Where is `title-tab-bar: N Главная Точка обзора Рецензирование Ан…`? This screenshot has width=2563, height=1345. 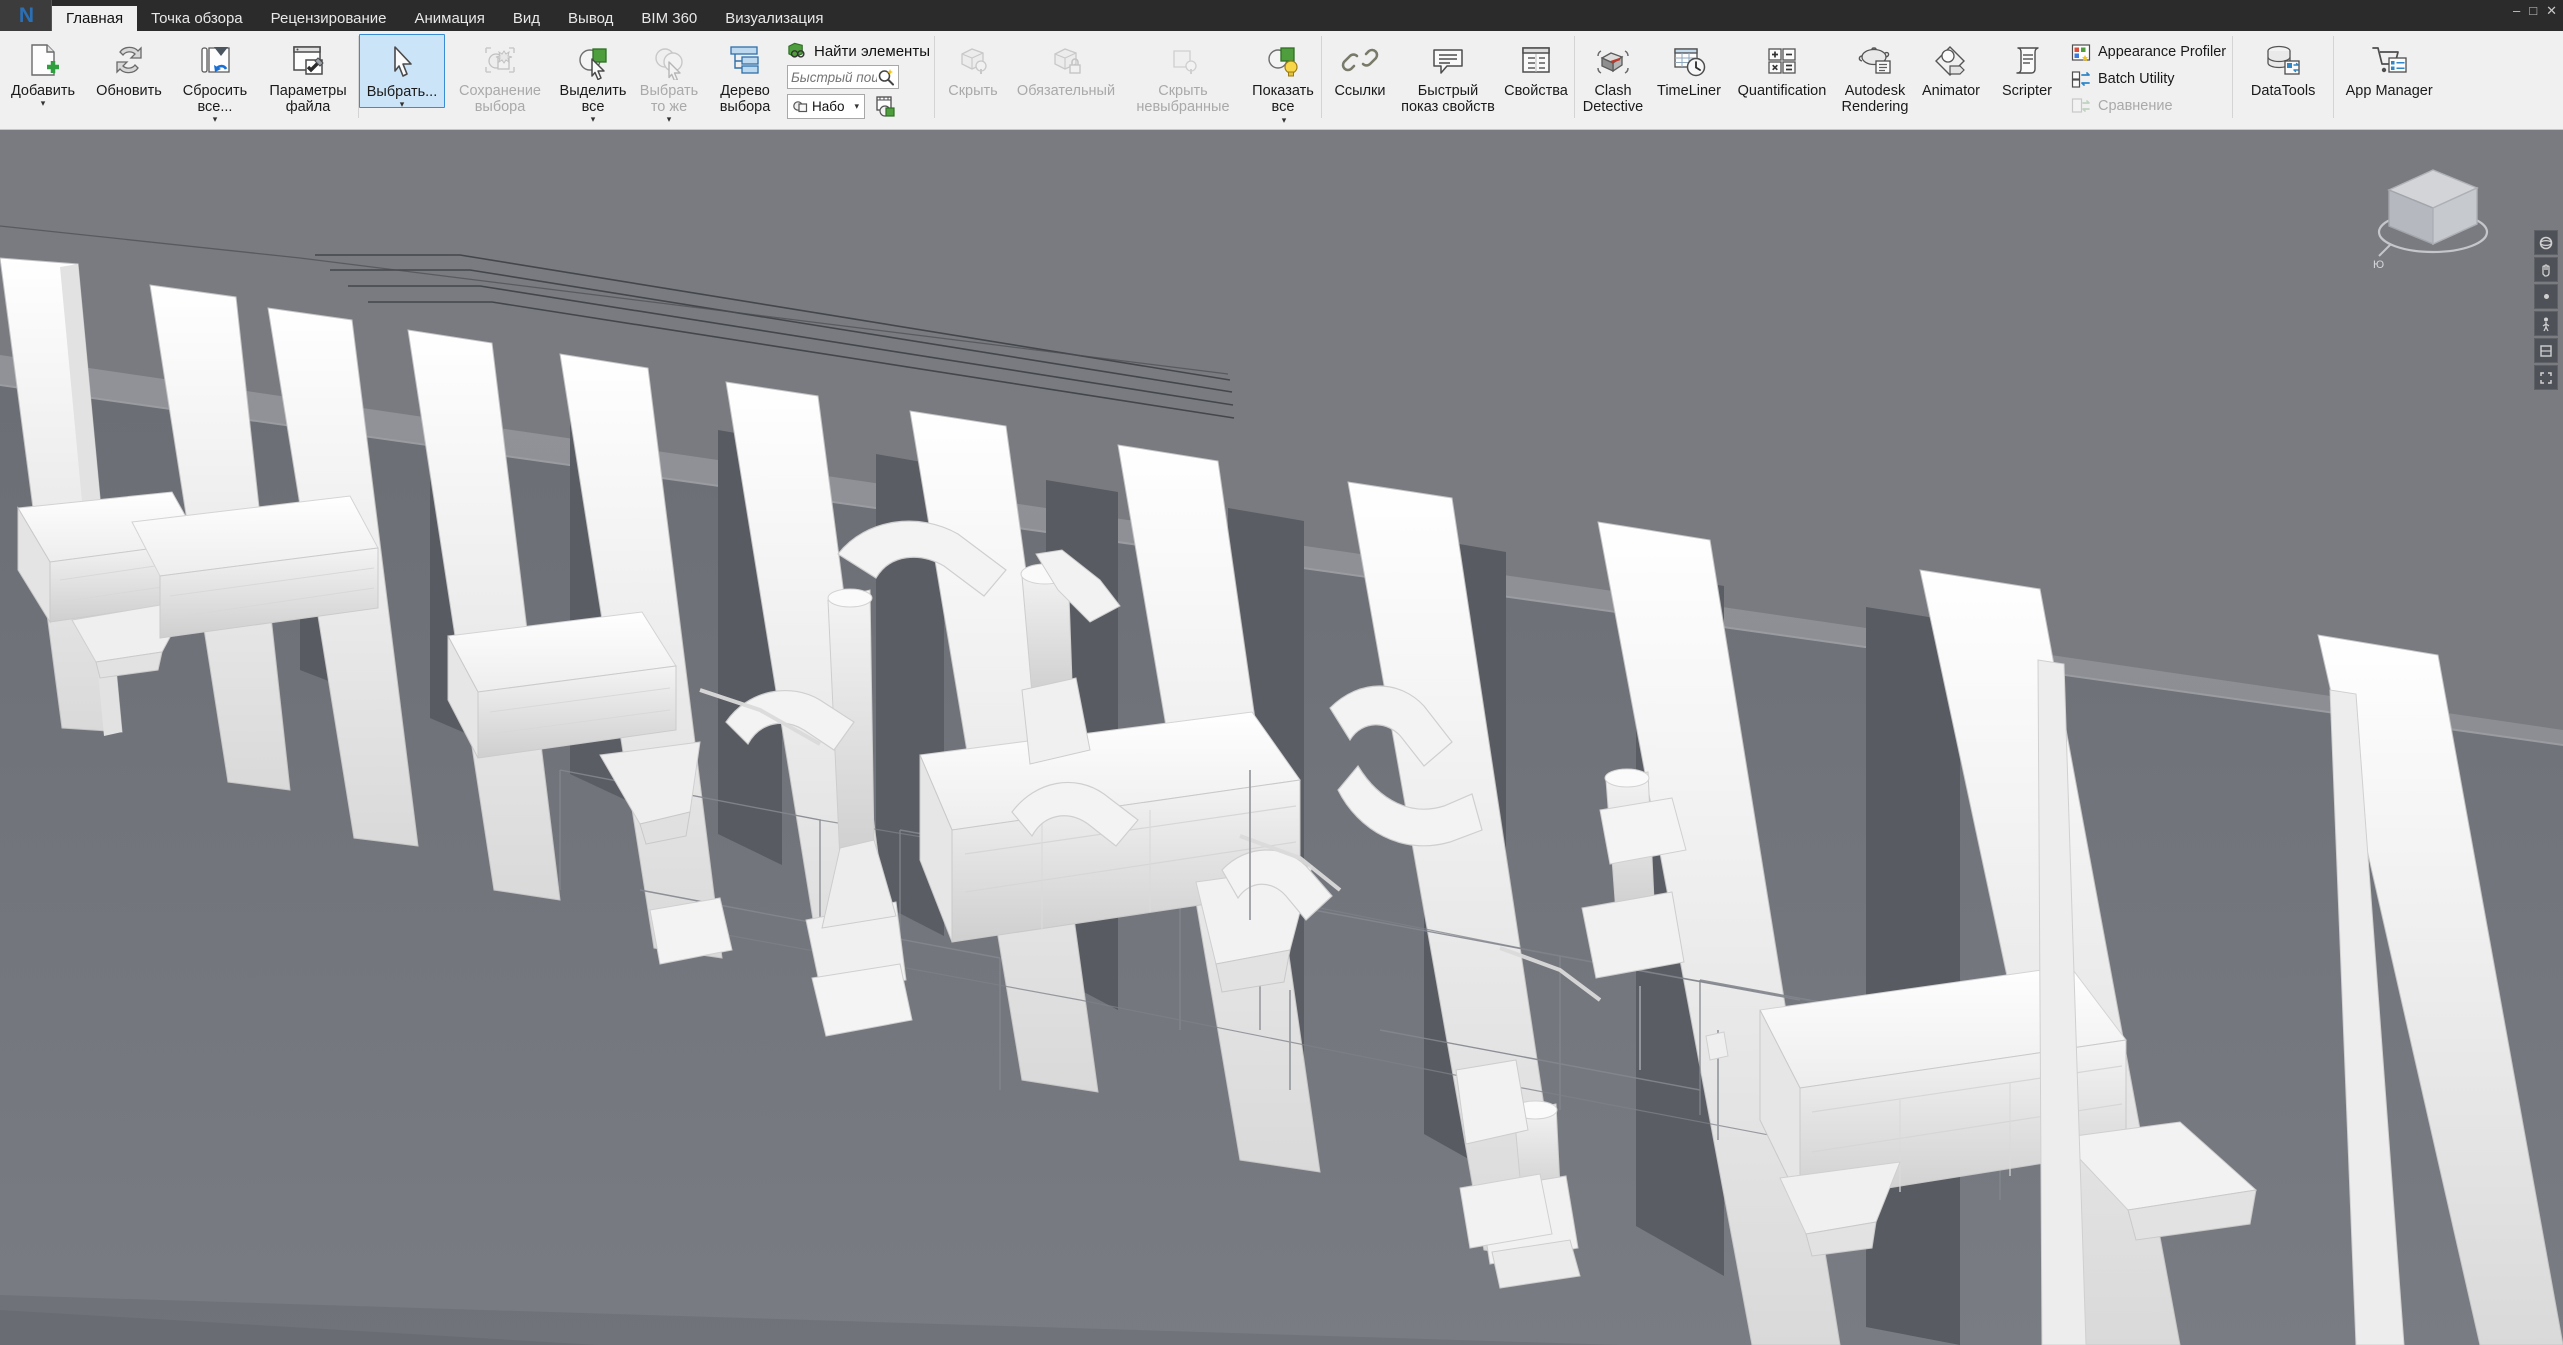 title-tab-bar: N Главная Точка обзора Рецензирование Ан… is located at coordinates (1281, 15).